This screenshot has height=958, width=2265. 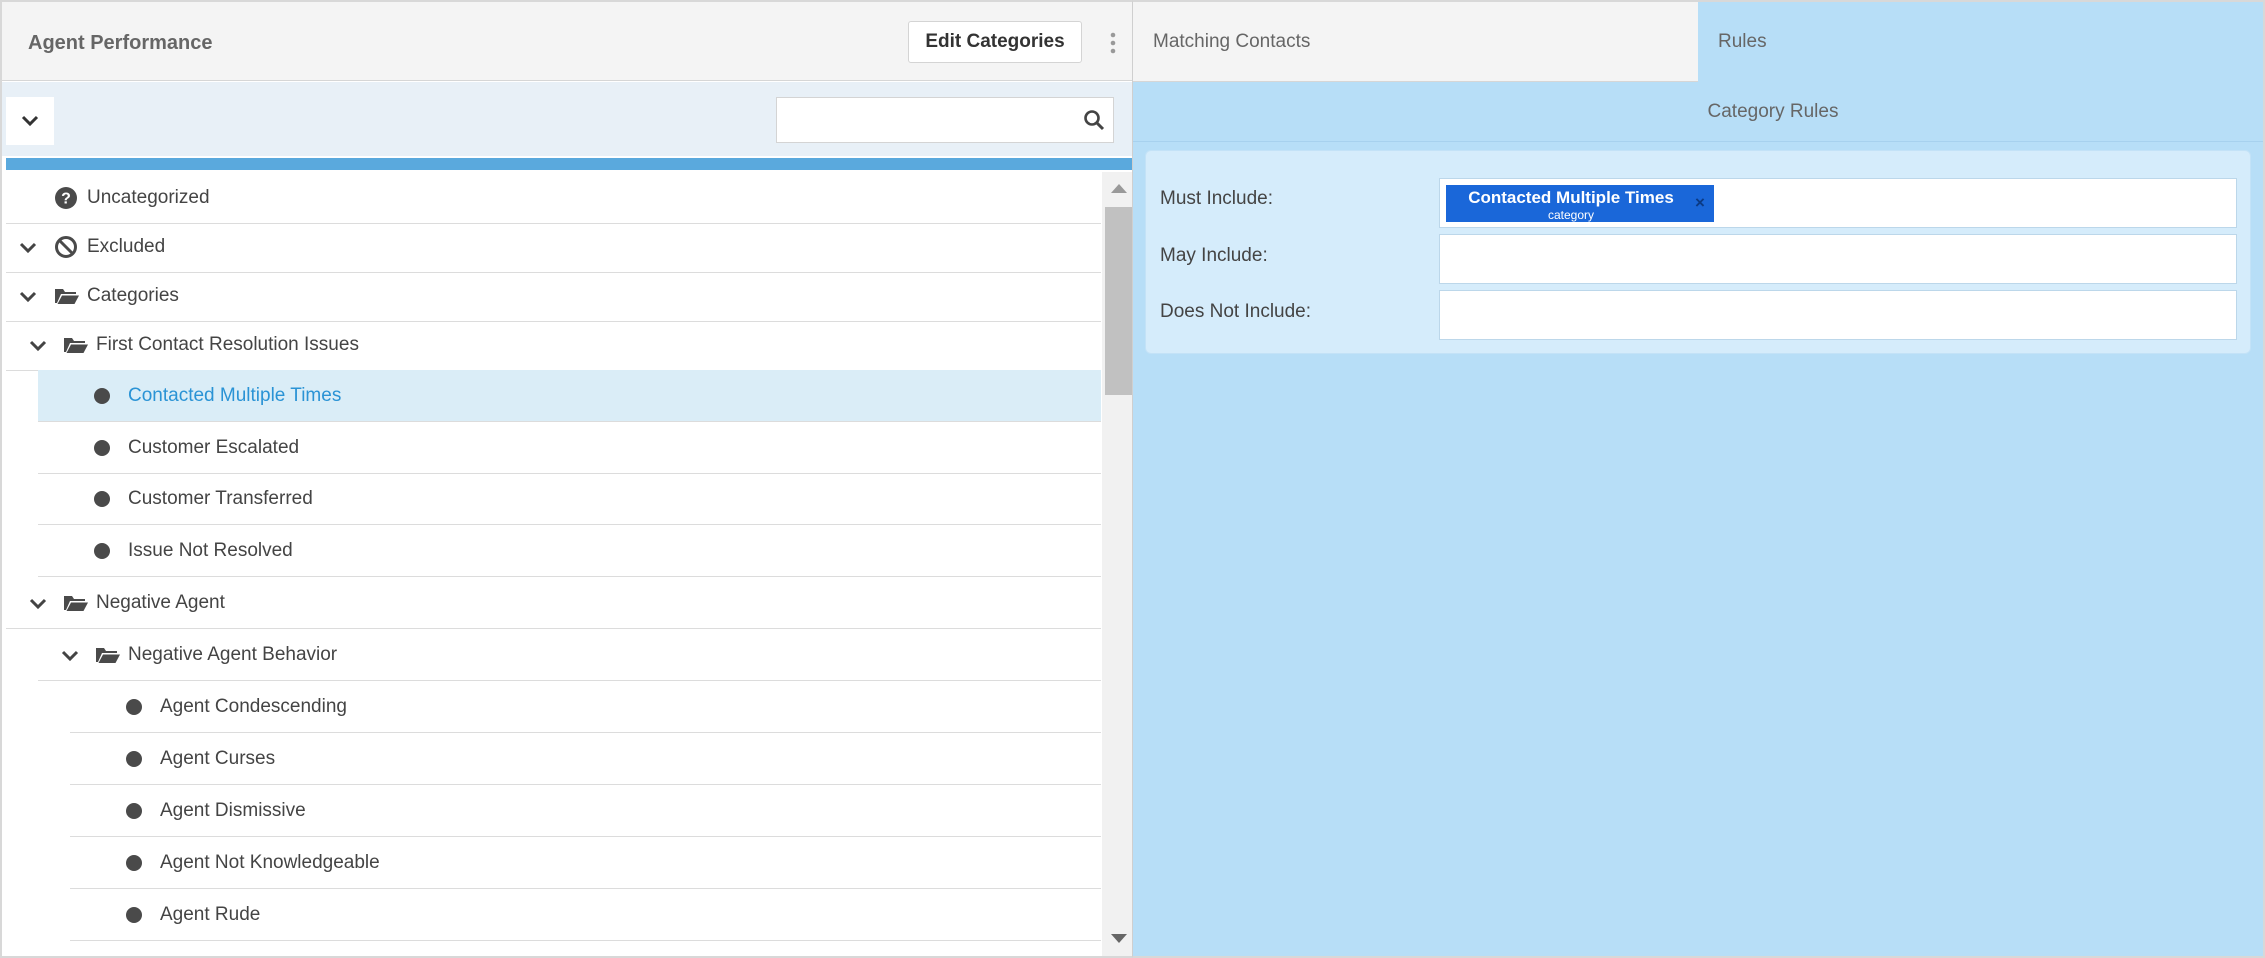 I want to click on search-input, so click(x=922, y=120).